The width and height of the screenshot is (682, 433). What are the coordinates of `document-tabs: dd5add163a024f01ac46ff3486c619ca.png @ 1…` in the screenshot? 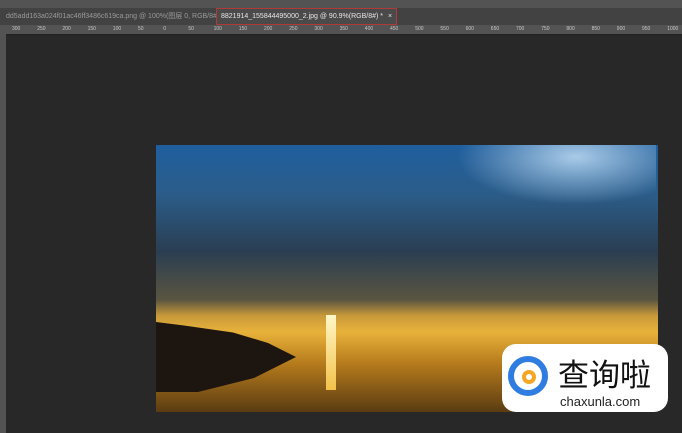 It's located at (341, 16).